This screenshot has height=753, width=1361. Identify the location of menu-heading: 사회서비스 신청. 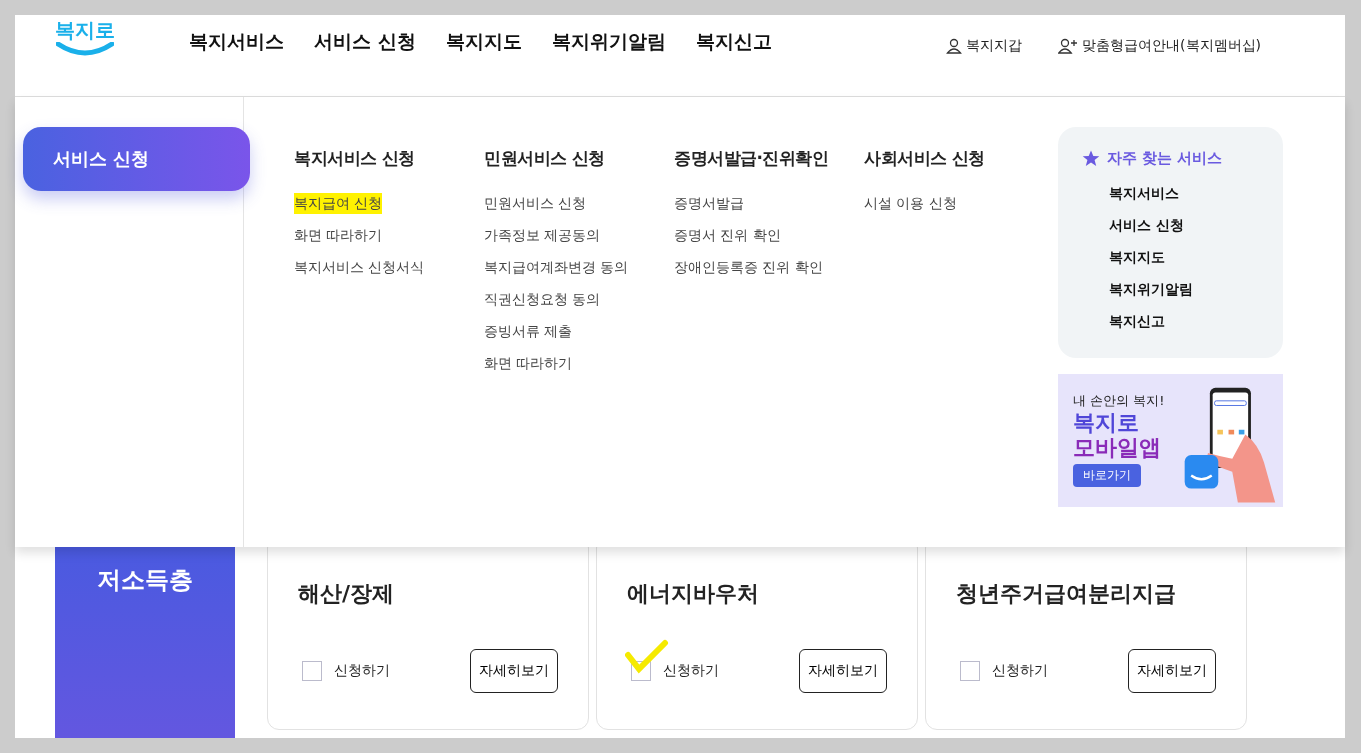
(924, 158).